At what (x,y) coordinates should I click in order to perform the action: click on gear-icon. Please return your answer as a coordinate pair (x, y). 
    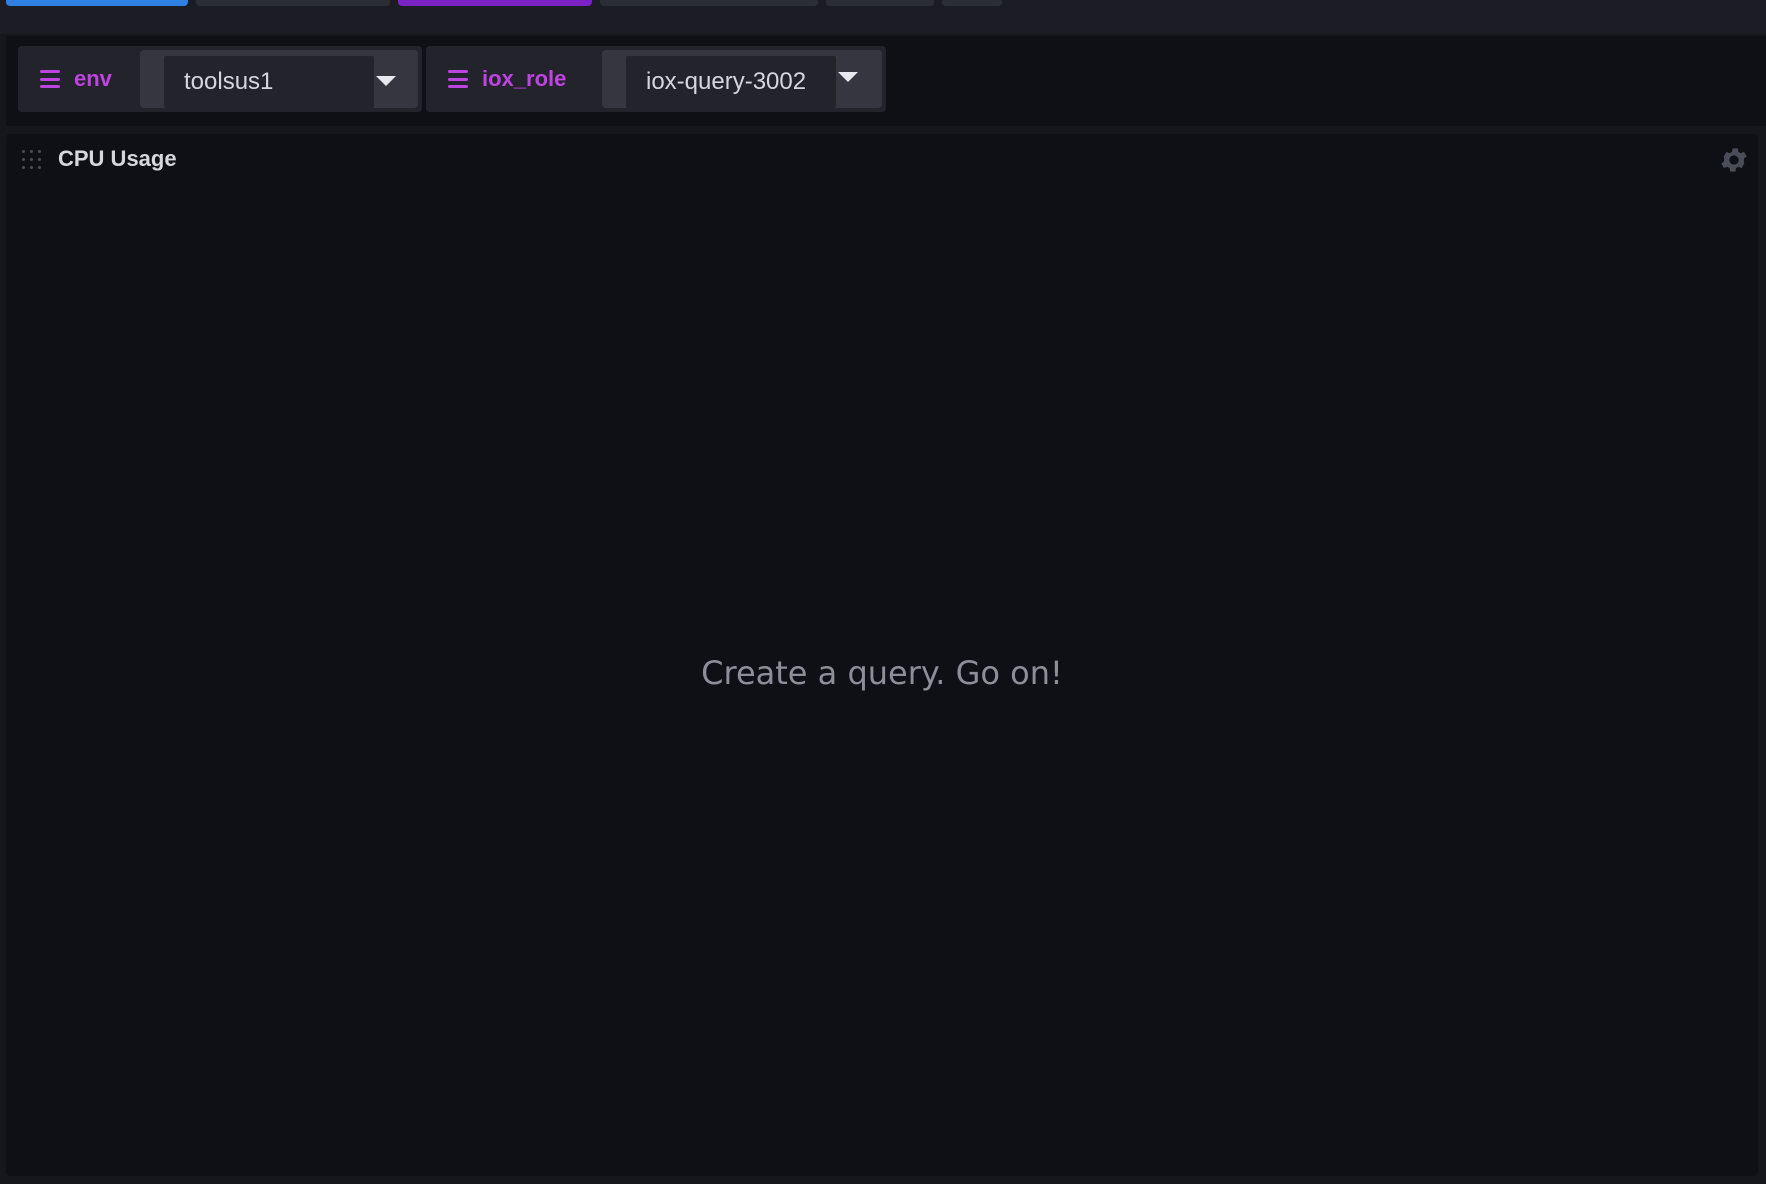
    Looking at the image, I should click on (1734, 160).